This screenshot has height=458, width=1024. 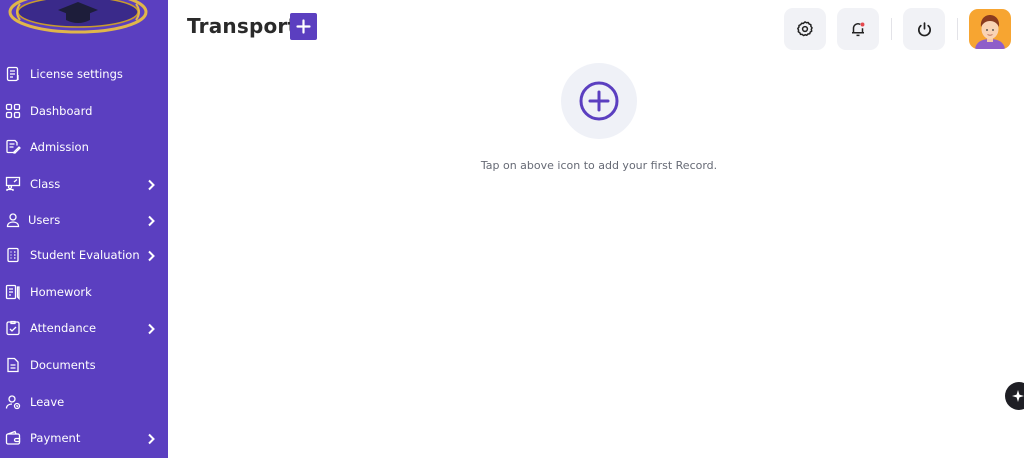 I want to click on sidebar-item-student-evaluation: Student Evaluation, so click(x=84, y=256).